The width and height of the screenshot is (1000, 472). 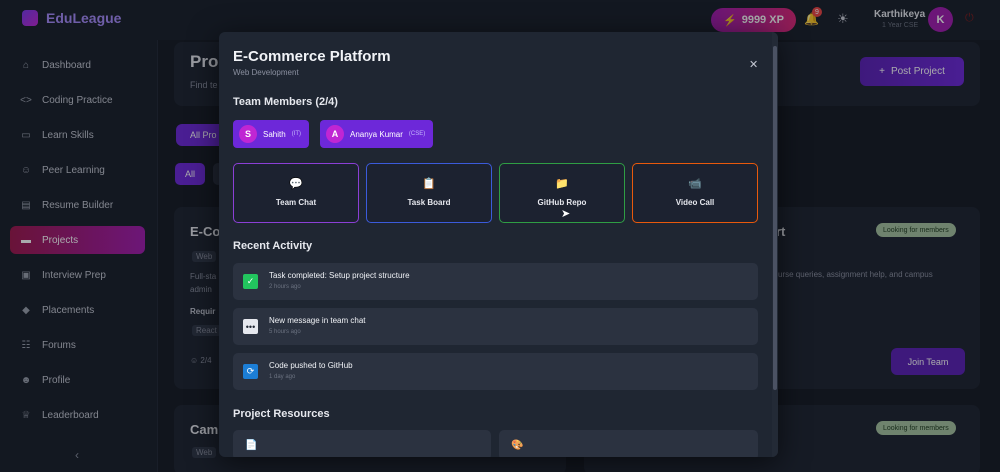 What do you see at coordinates (335, 134) in the screenshot?
I see `member-avatar: A` at bounding box center [335, 134].